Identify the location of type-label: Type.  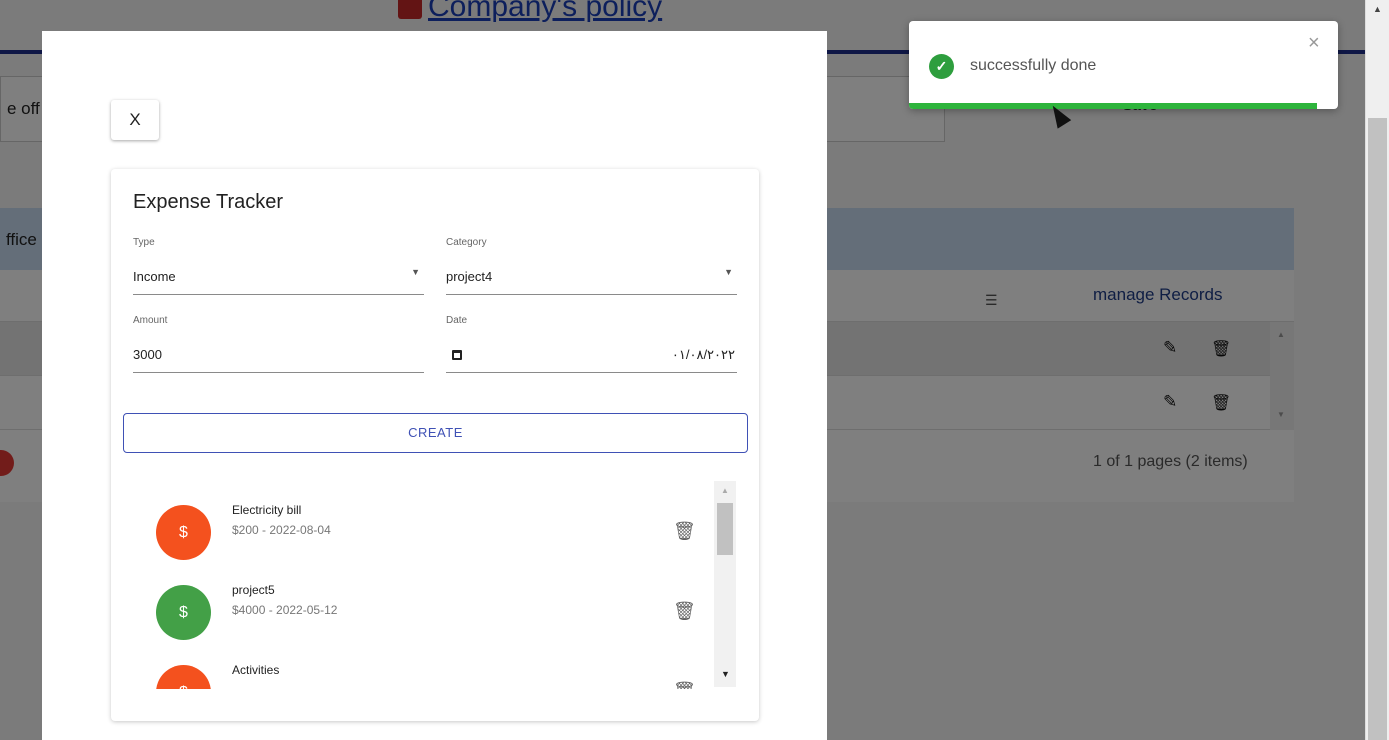
(144, 242).